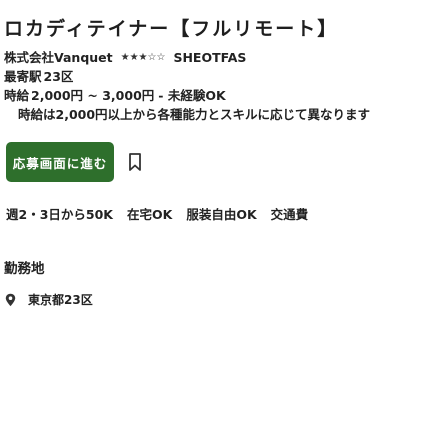 This screenshot has width=425, height=425. I want to click on salary-label: 時給, so click(17, 95).